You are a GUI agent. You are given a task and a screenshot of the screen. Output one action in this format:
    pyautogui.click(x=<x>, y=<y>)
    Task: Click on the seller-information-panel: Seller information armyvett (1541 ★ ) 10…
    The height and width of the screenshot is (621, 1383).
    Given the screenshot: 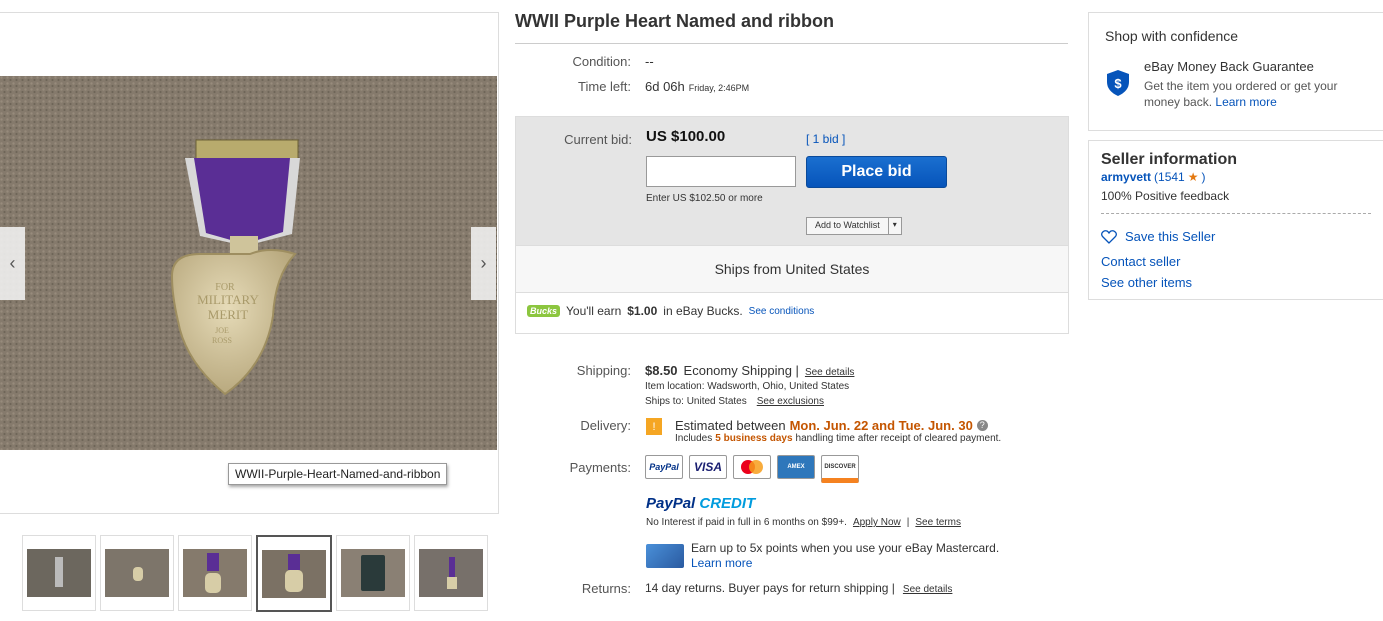 What is the action you would take?
    pyautogui.click(x=1235, y=220)
    